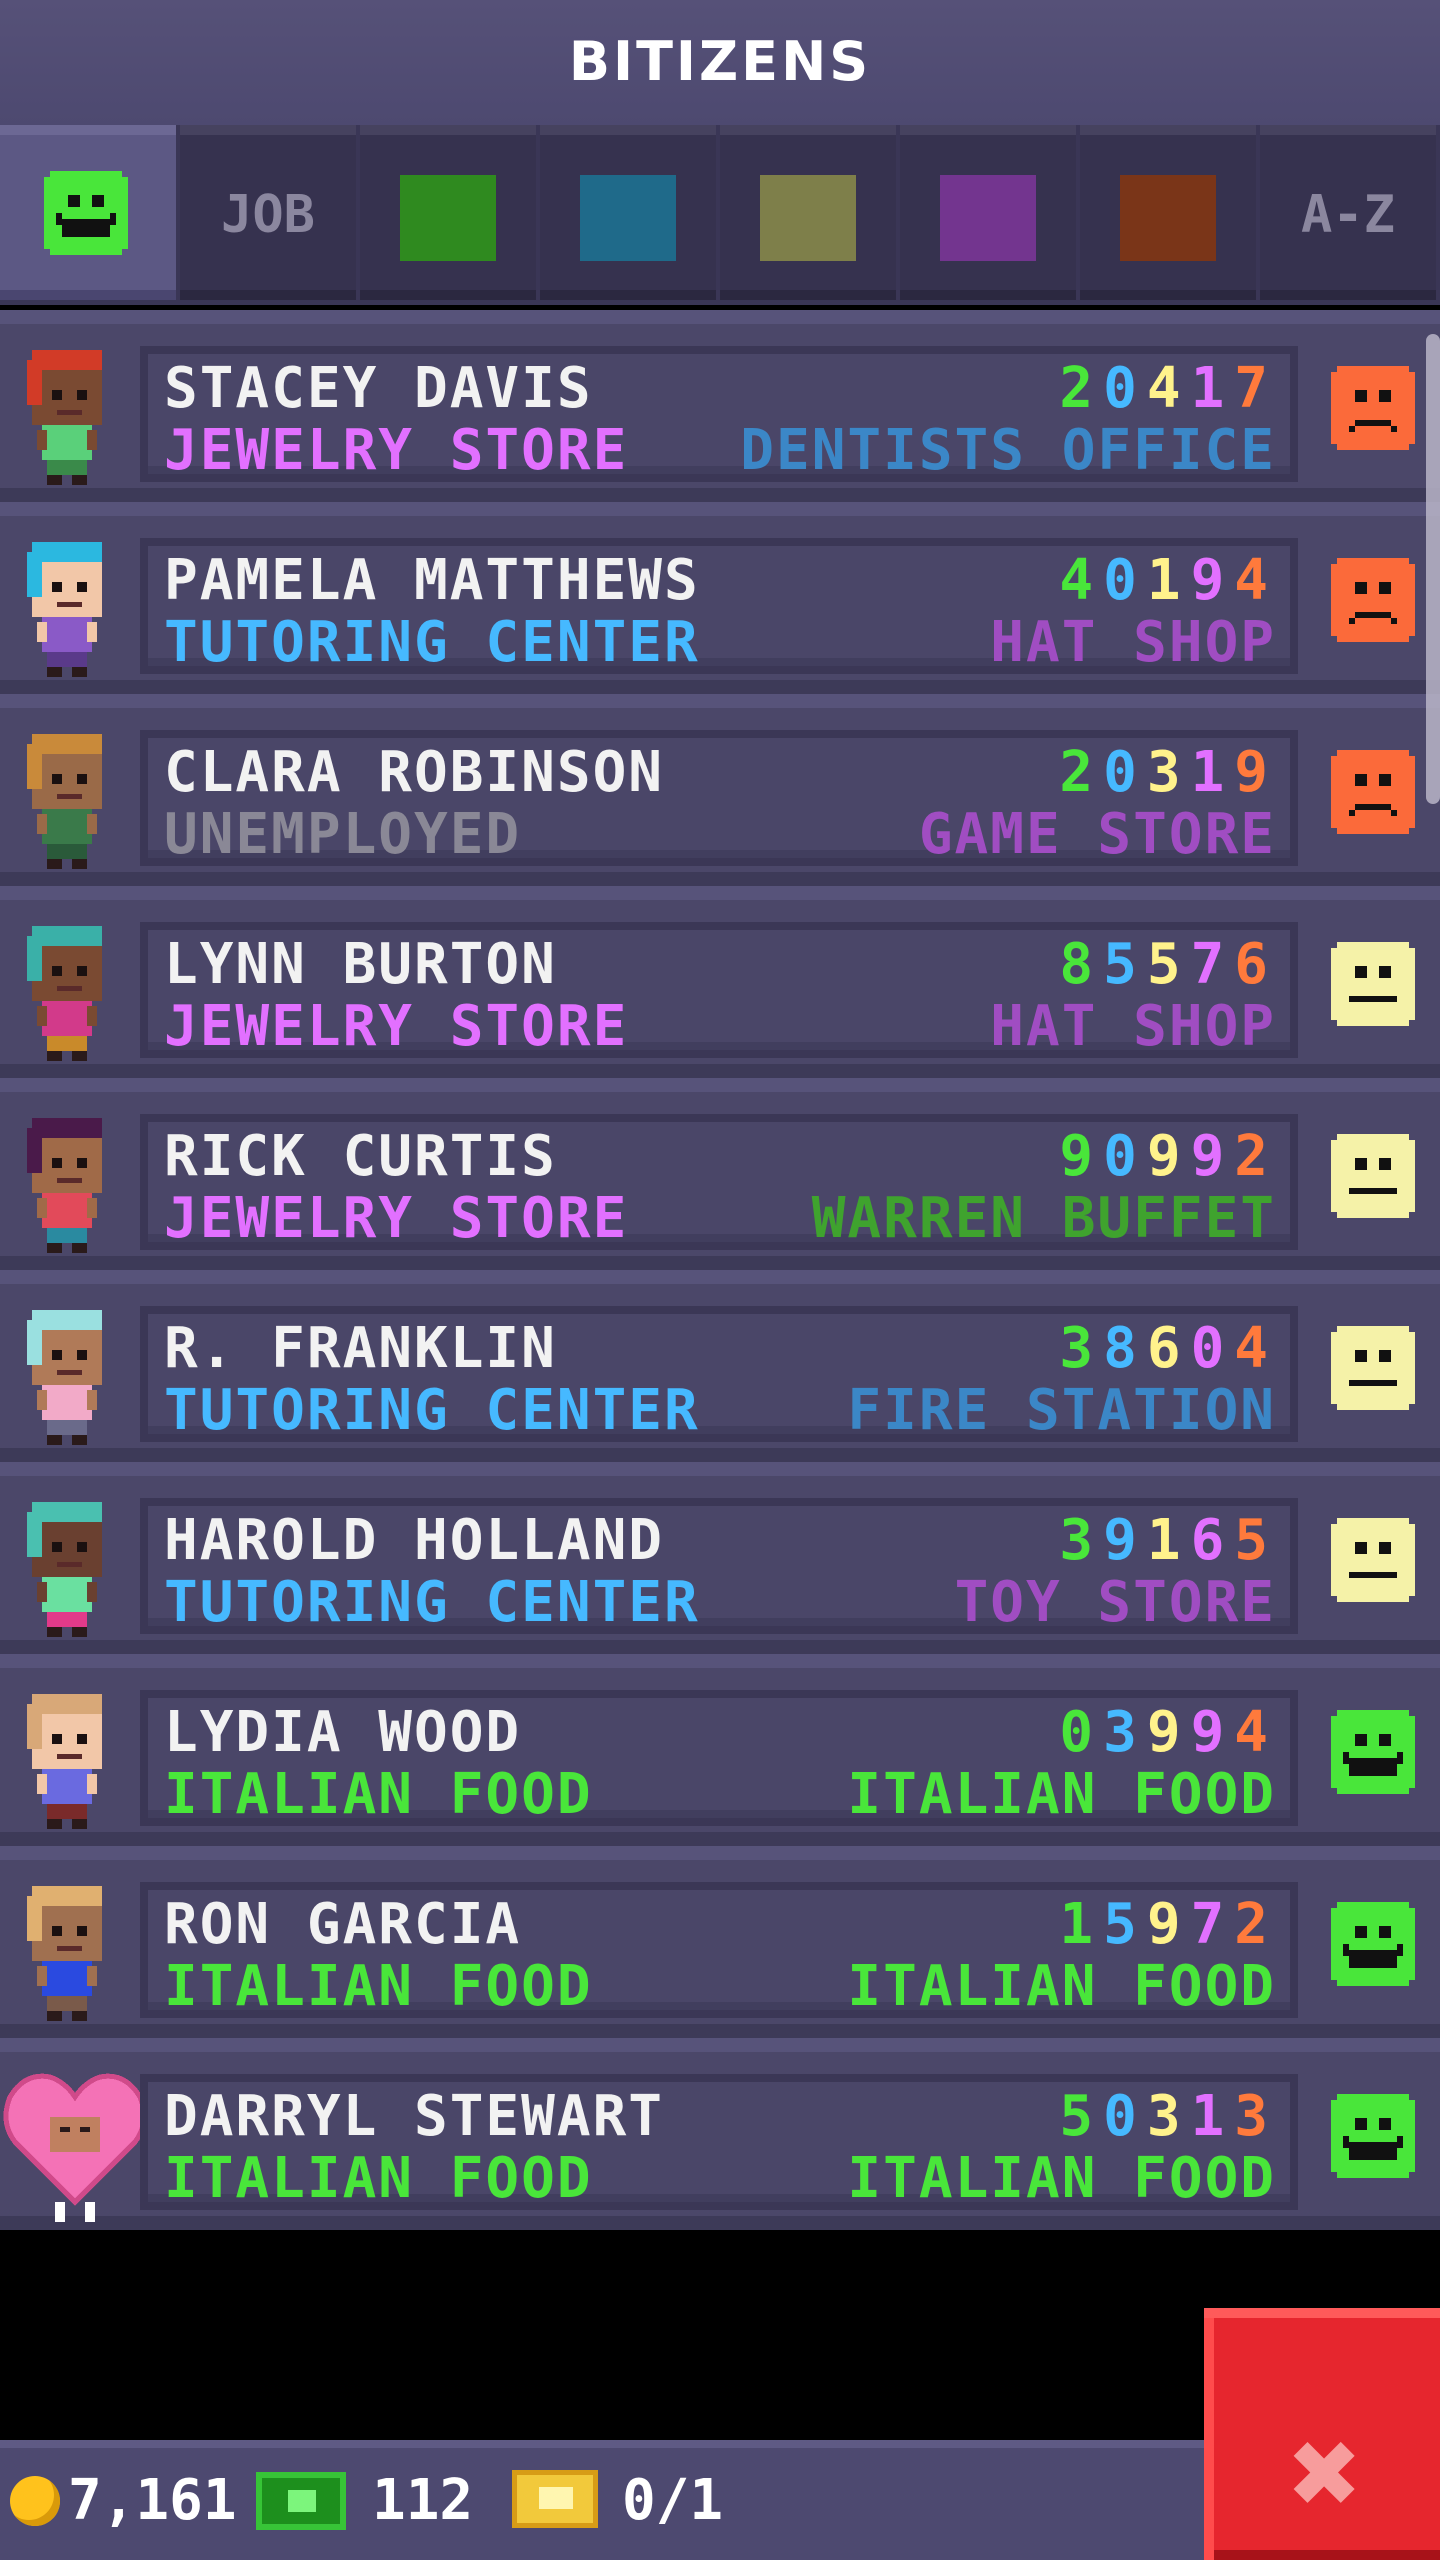 The image size is (1440, 2560). I want to click on close-button: ✖, so click(1322, 2434).